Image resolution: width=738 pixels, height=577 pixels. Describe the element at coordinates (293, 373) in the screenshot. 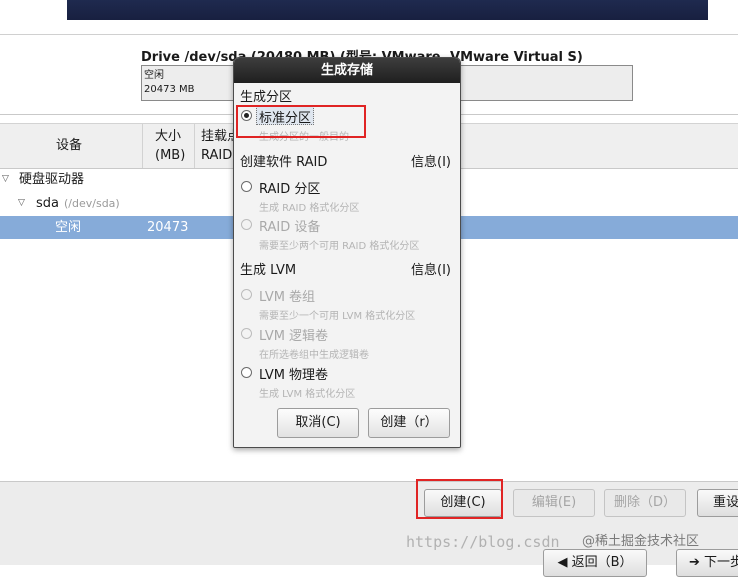

I see `option-lvm-physical-volume: LVM 物理卷` at that location.